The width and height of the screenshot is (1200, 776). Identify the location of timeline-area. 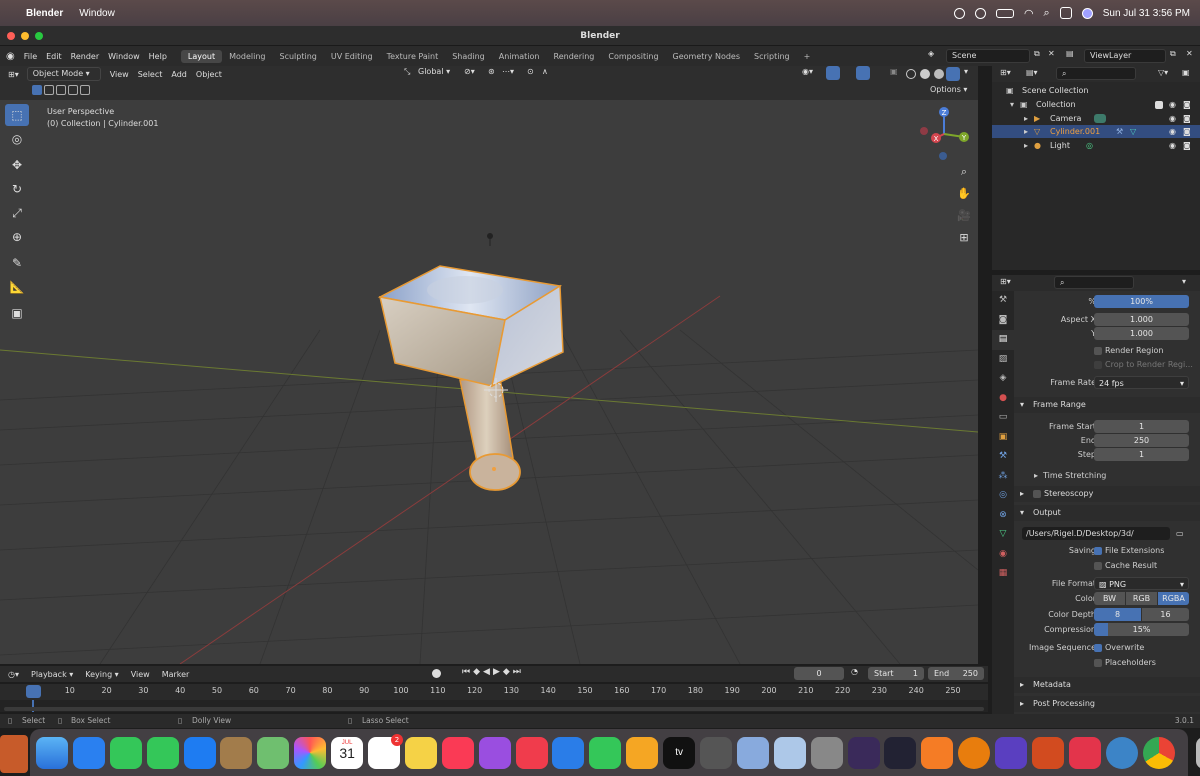
(494, 706).